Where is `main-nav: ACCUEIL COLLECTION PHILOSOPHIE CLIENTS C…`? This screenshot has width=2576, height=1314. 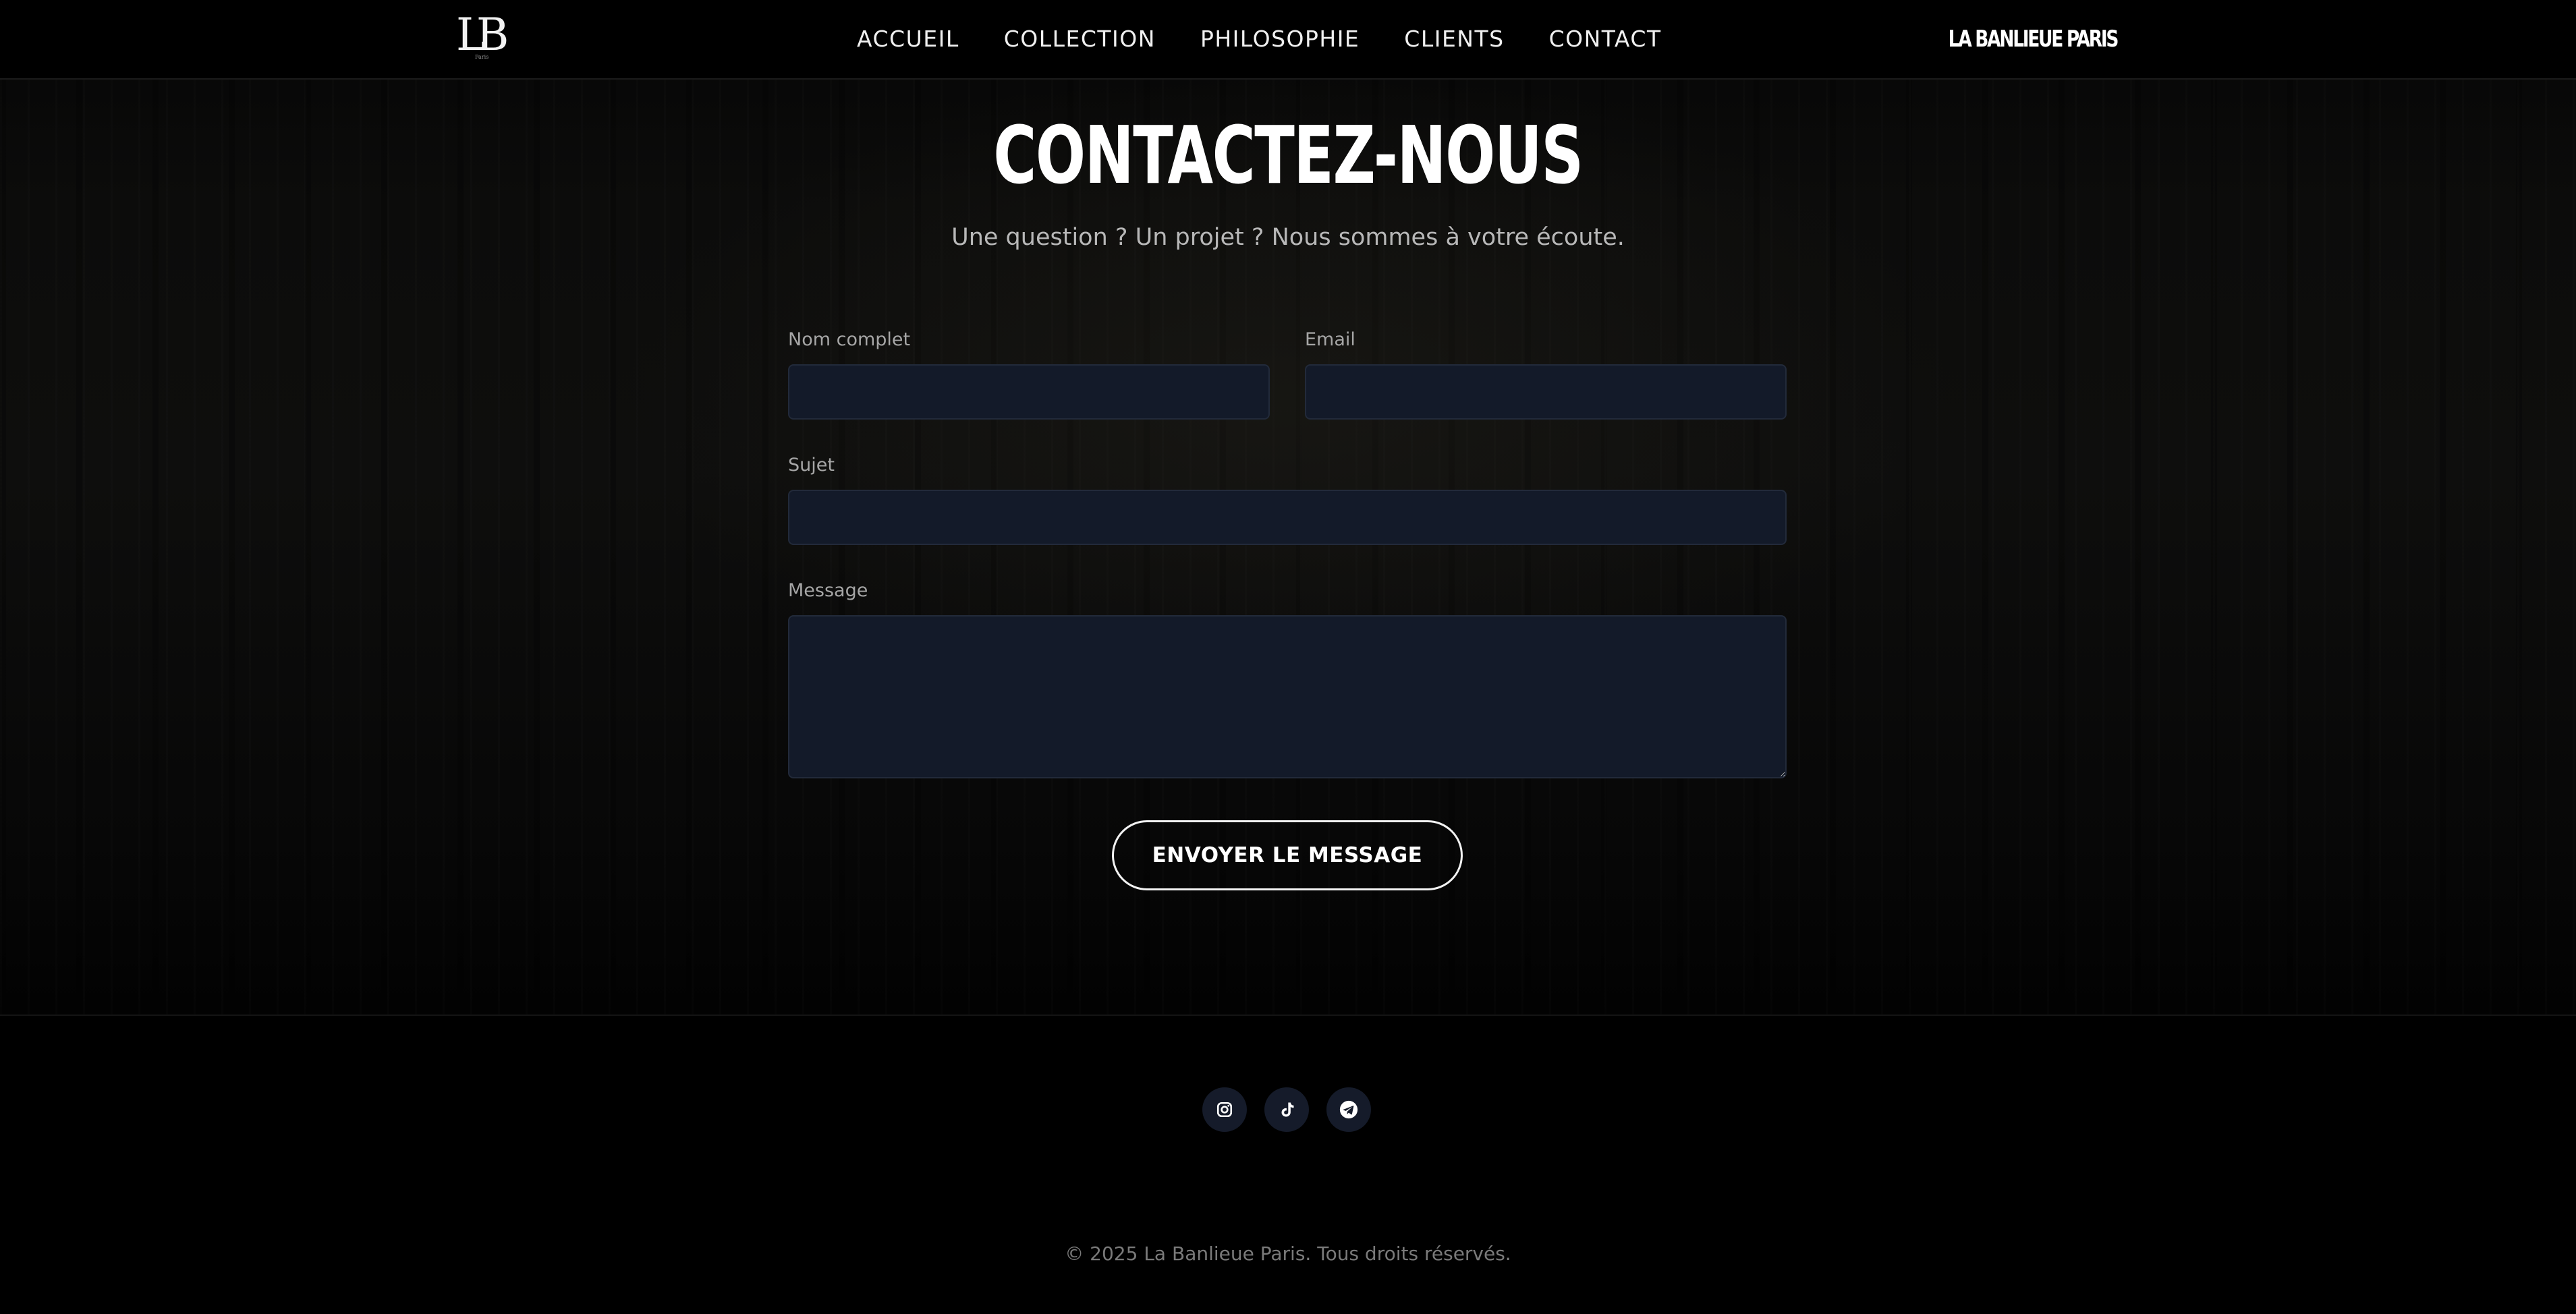
main-nav: ACCUEIL COLLECTION PHILOSOPHIE CLIENTS C… is located at coordinates (1281, 39).